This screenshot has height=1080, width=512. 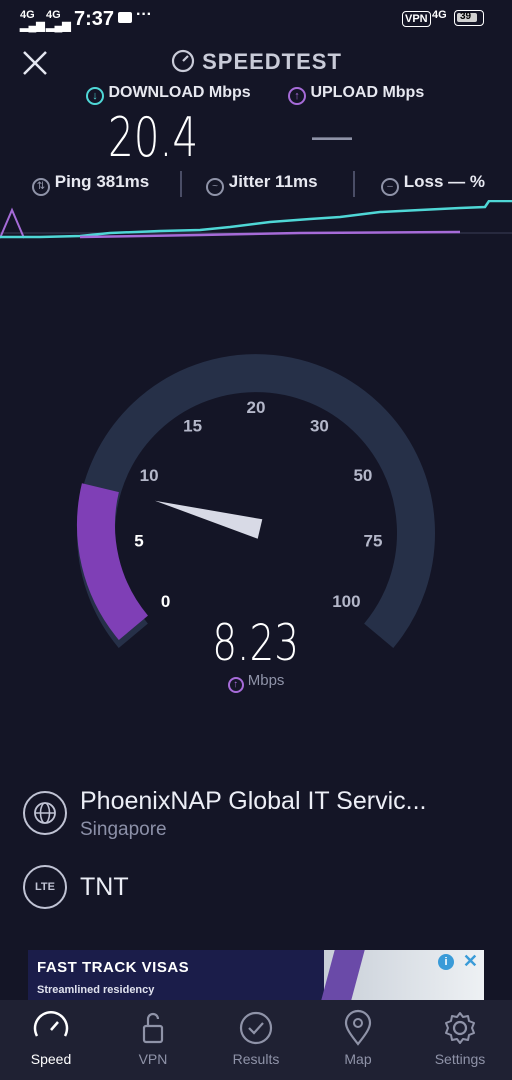 What do you see at coordinates (296, 181) in the screenshot?
I see `jitter-value: 11ms` at bounding box center [296, 181].